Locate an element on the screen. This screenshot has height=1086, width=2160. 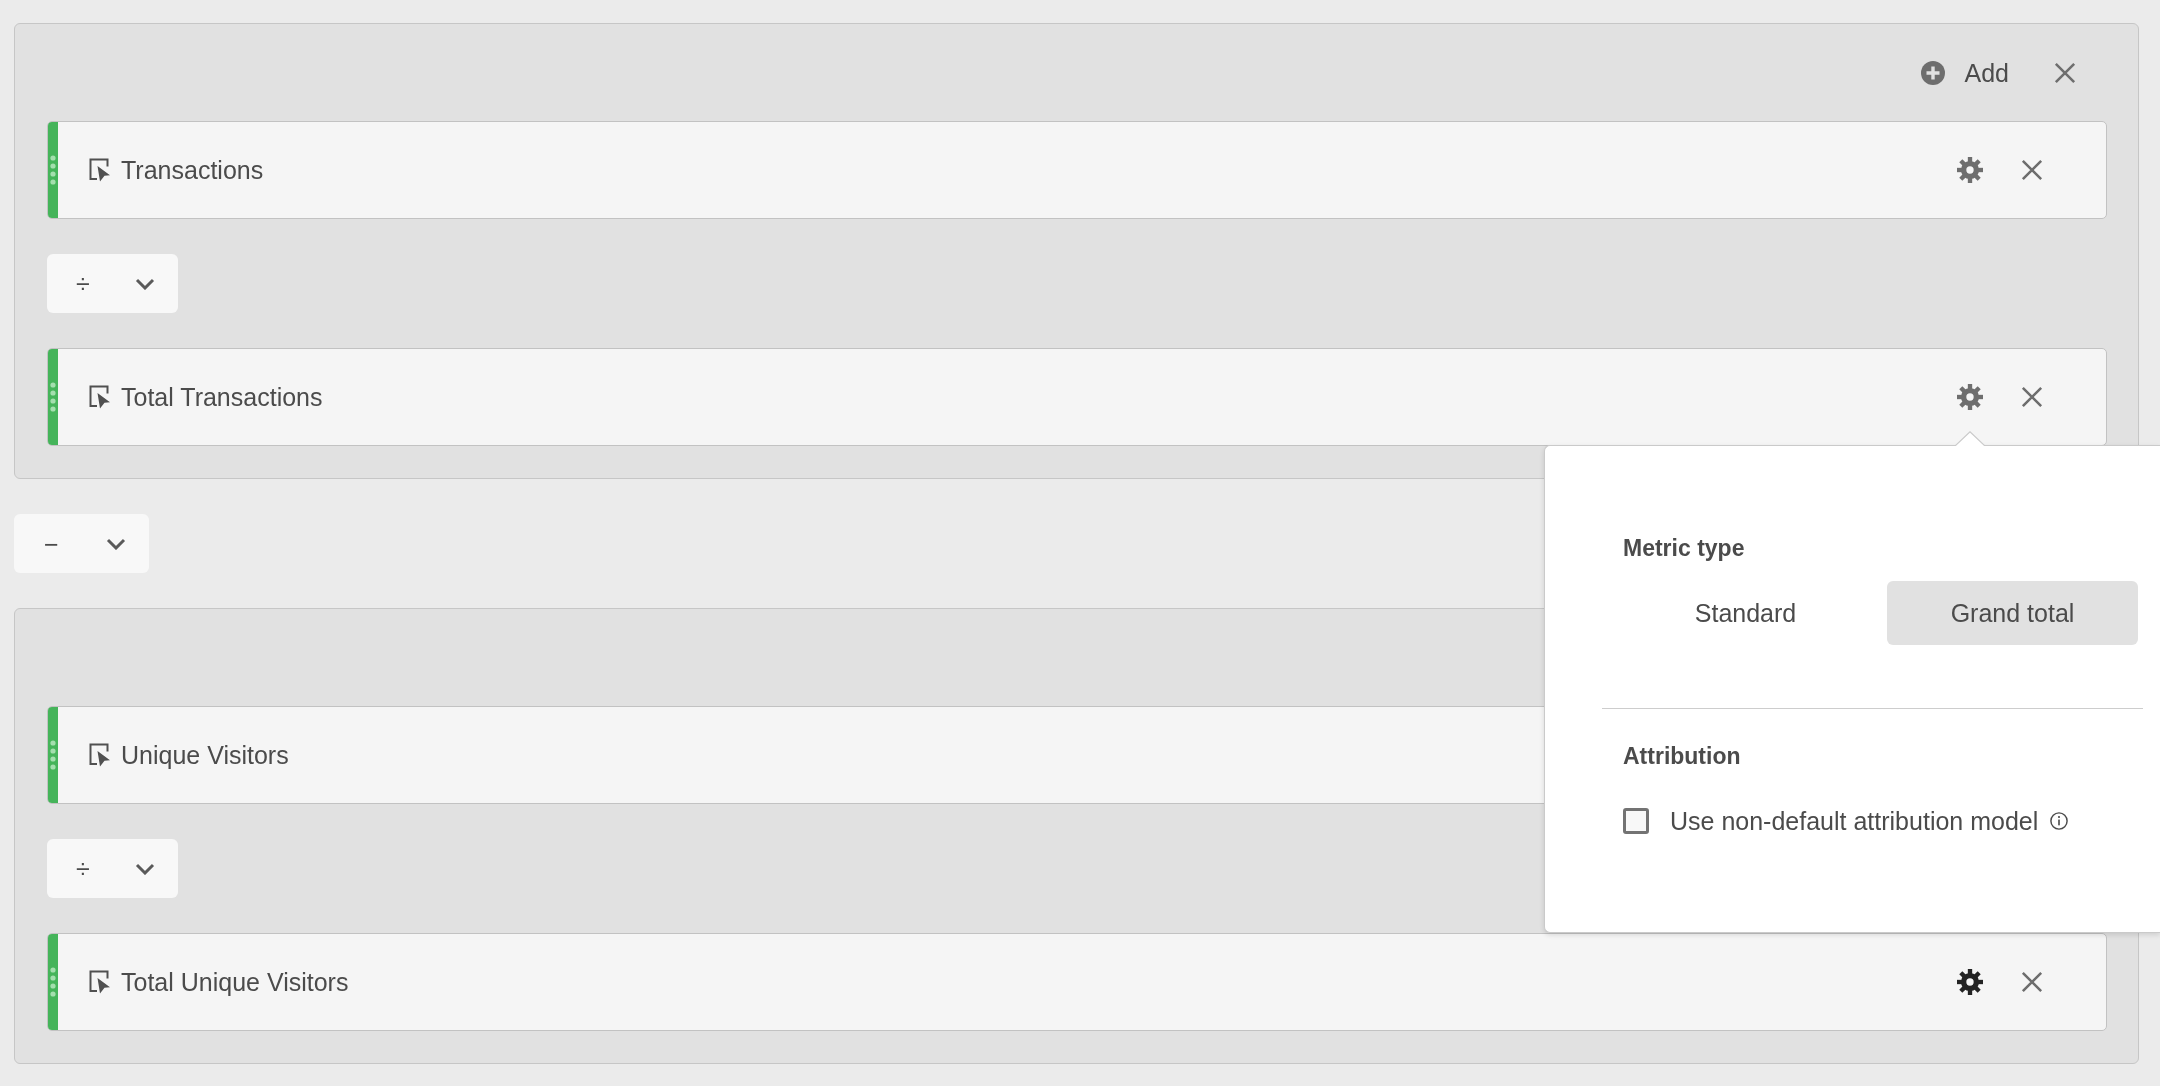
add-button: Add is located at coordinates (1964, 72).